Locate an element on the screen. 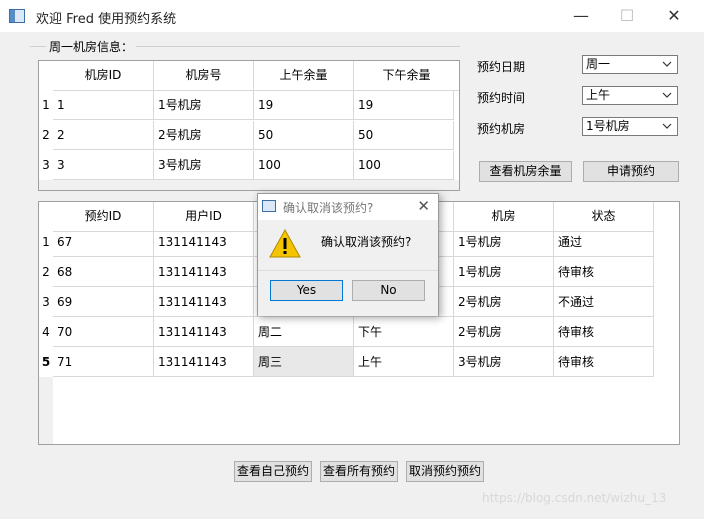 This screenshot has width=704, height=519. dialog-message: 确认取消该预约? is located at coordinates (366, 242).